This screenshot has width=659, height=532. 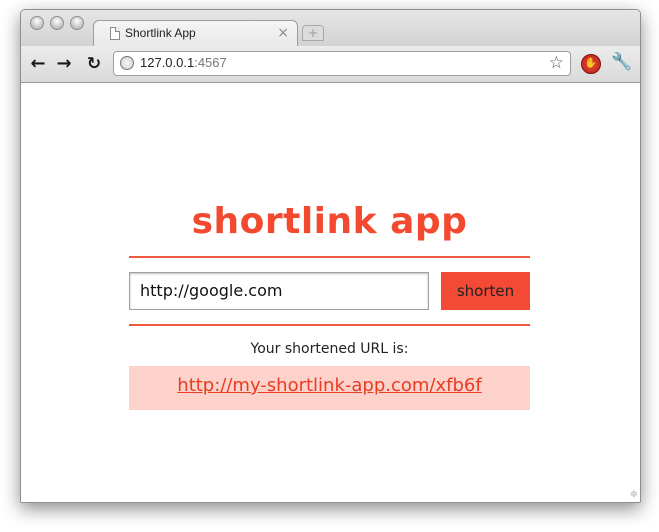 I want to click on browser-tab: Shortlink App ×, so click(x=195, y=33).